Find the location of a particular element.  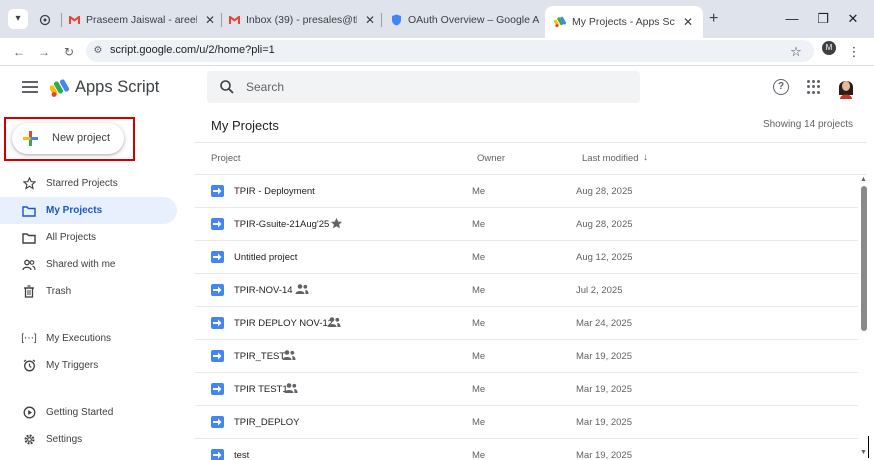

tab-chatgpt is located at coordinates (48, 20).